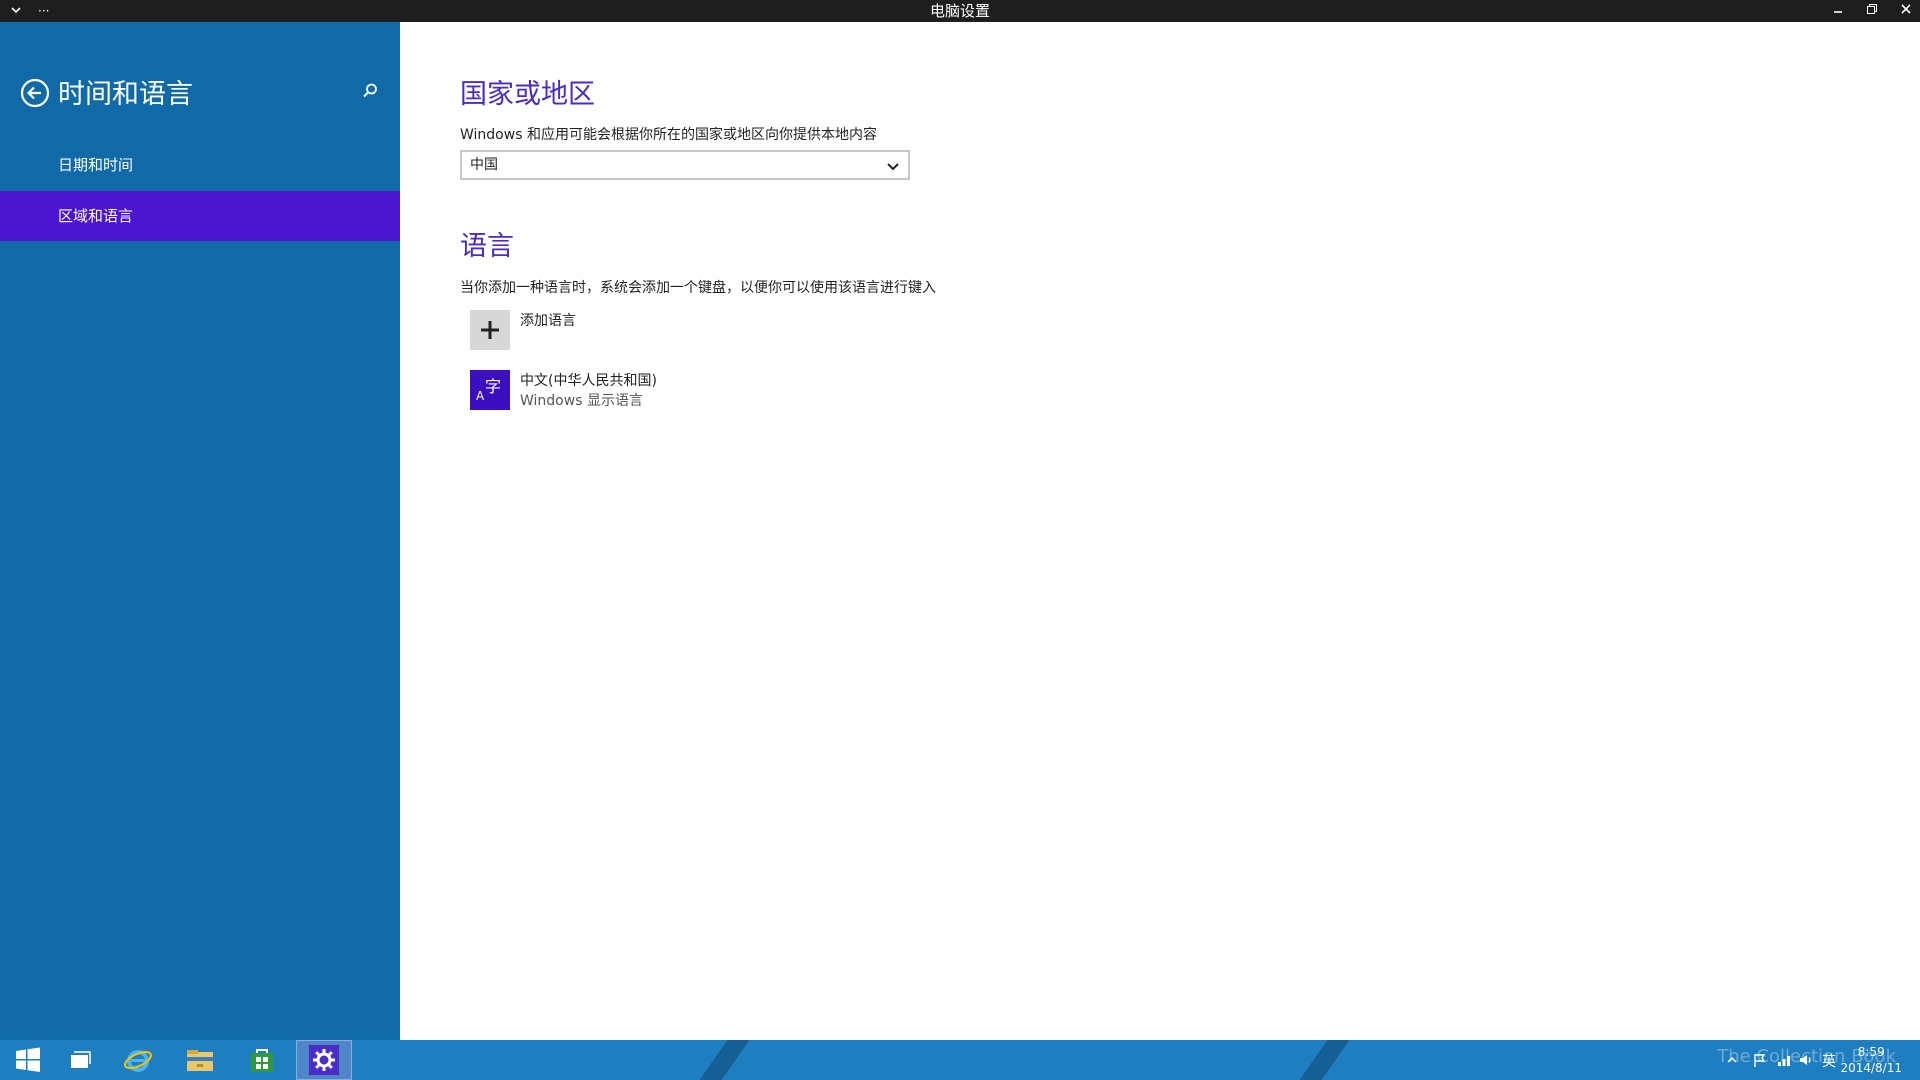 This screenshot has width=1920, height=1080. What do you see at coordinates (200, 216) in the screenshot?
I see `sidebar-item-region-language: 区域和语言` at bounding box center [200, 216].